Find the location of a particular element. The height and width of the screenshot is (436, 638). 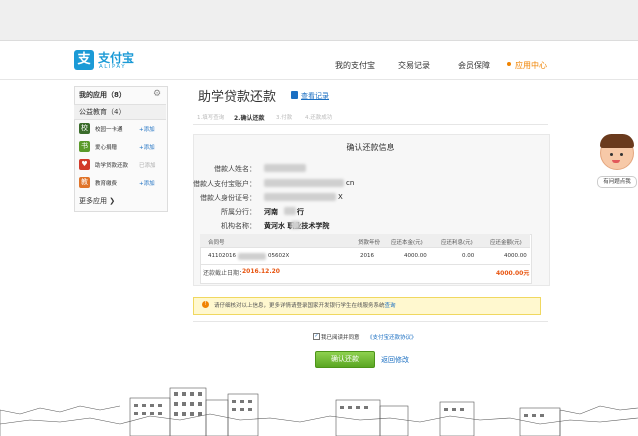

td-contract-prefix: 41102016 is located at coordinates (222, 256).